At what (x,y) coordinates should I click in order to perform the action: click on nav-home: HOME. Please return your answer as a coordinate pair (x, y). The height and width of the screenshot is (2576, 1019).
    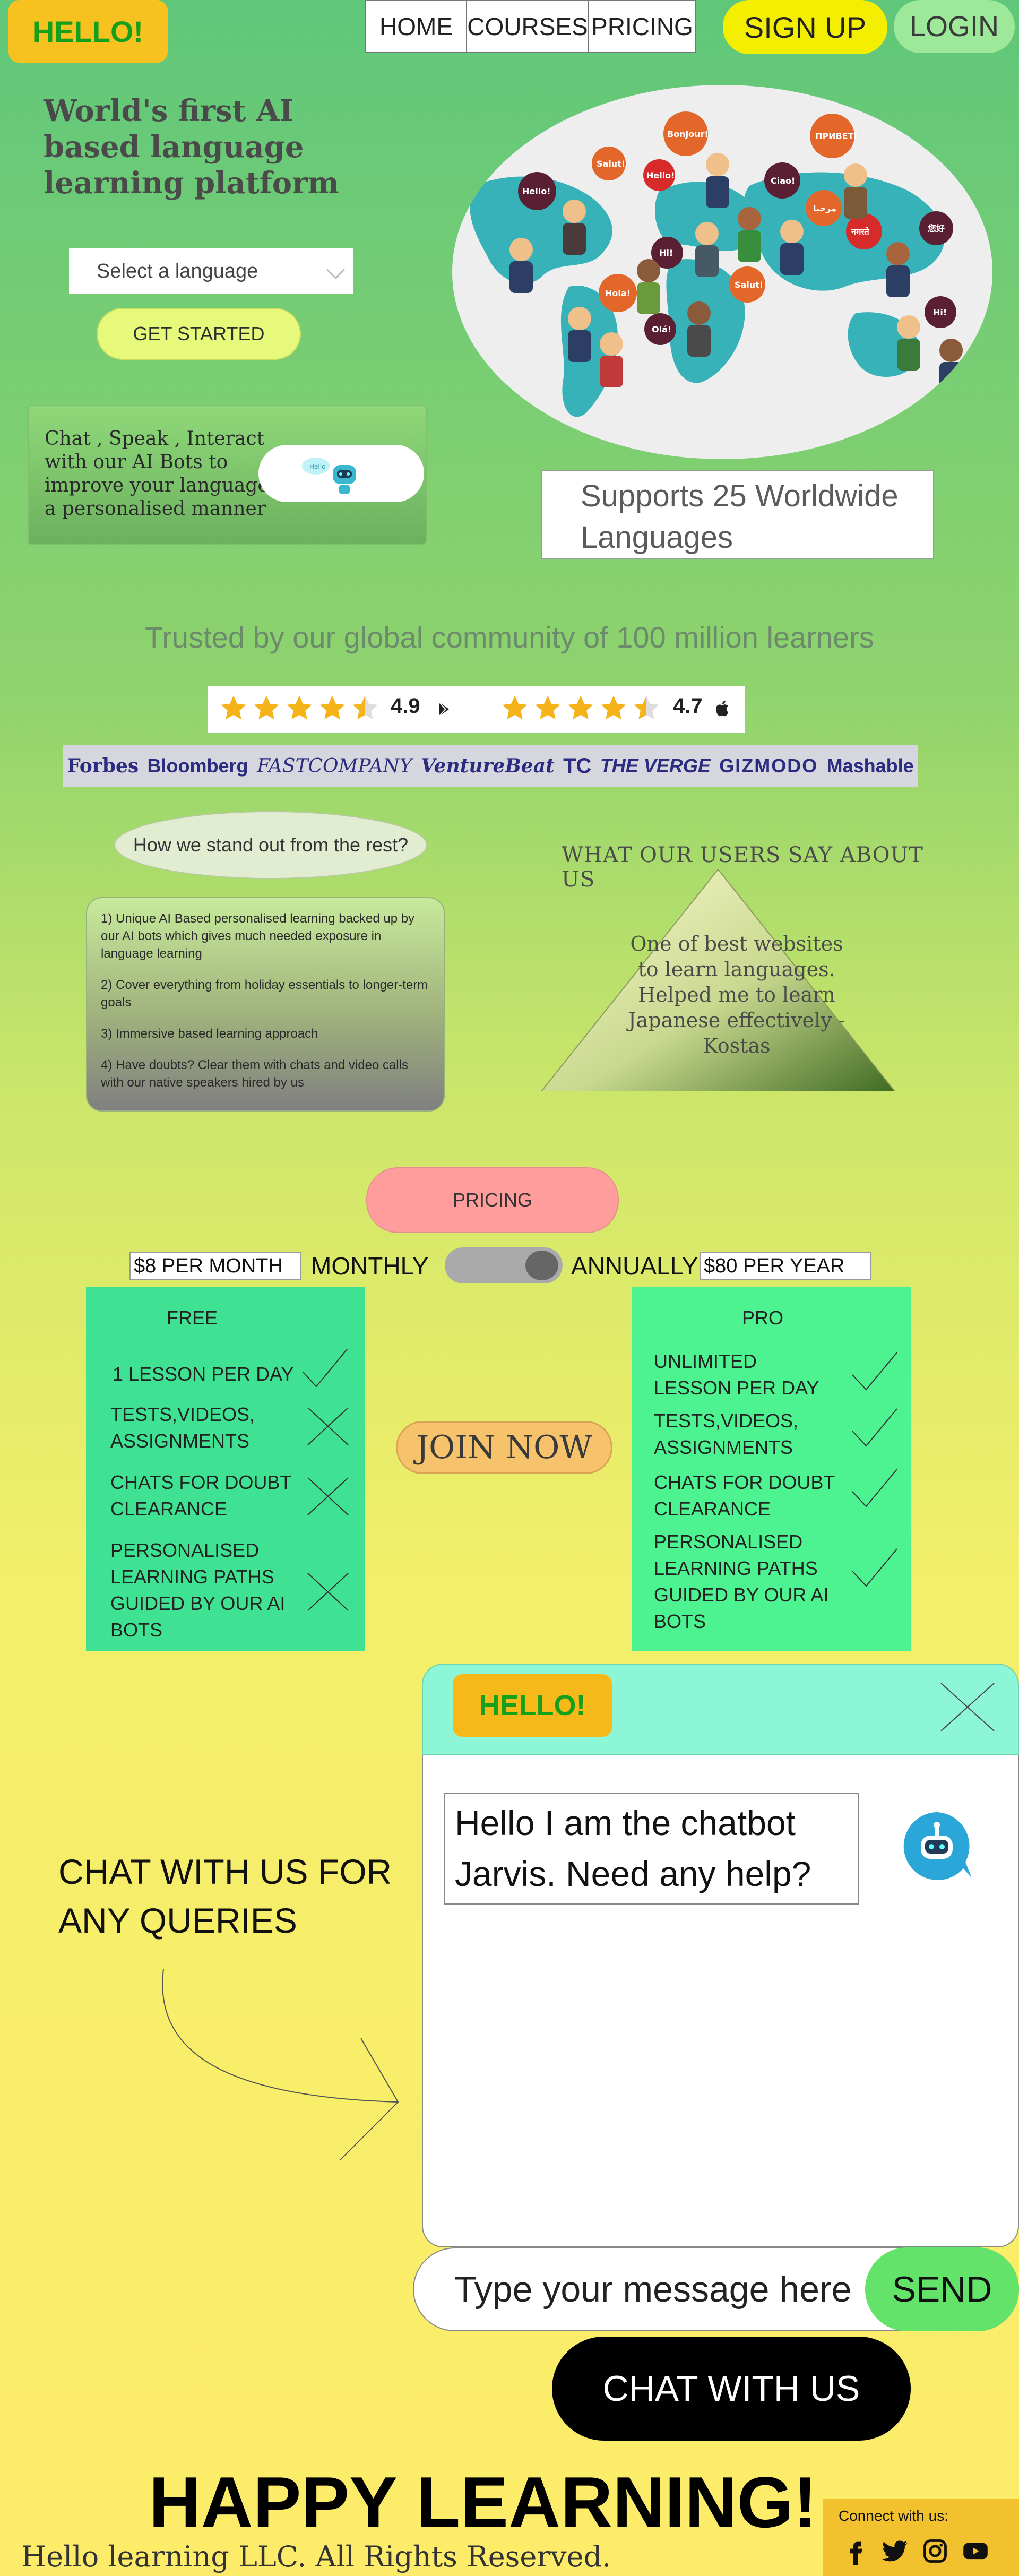
    Looking at the image, I should click on (416, 26).